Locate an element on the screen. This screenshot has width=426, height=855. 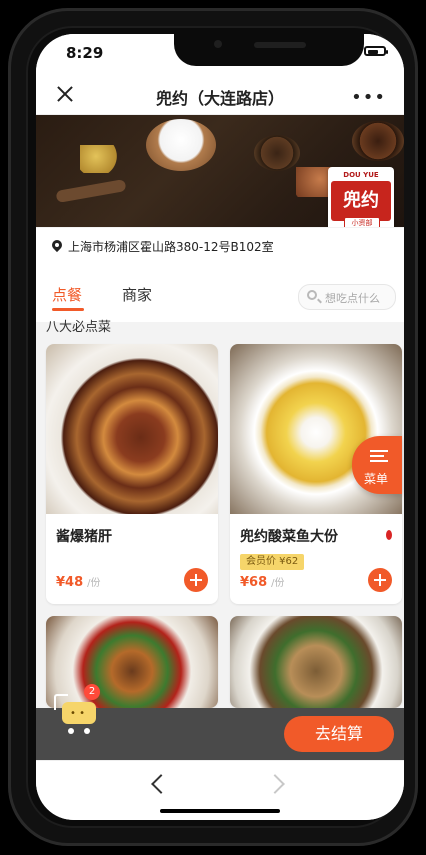
tabs: 点餐 商家 想吃点什么 is located at coordinates (220, 296).